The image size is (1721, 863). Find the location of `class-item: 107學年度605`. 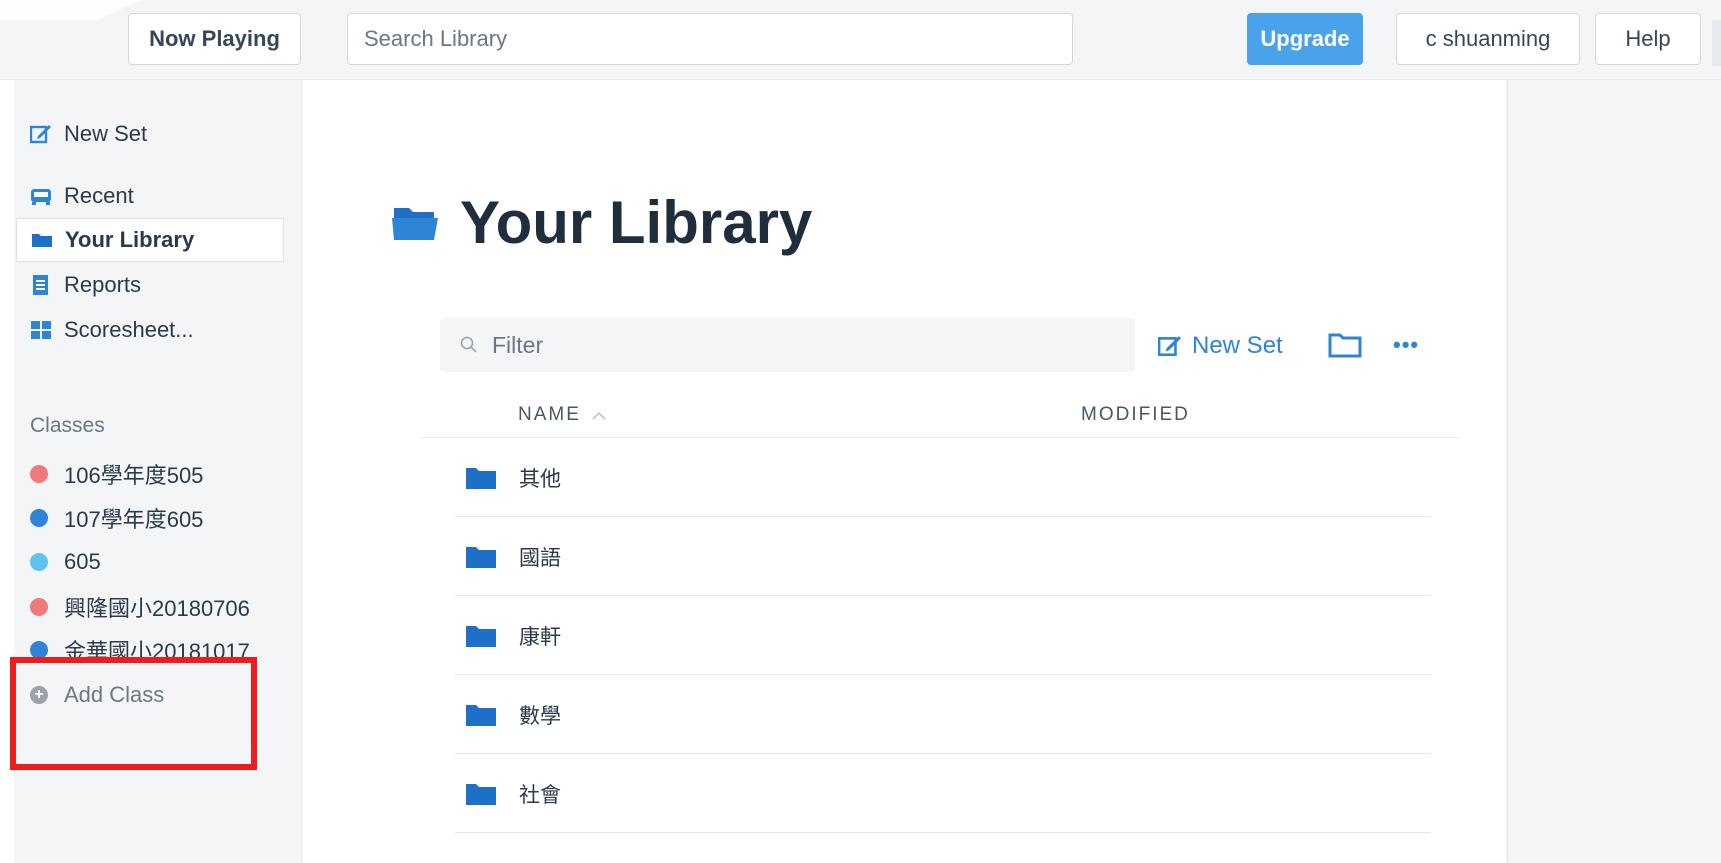

class-item: 107學年度605 is located at coordinates (116, 518).